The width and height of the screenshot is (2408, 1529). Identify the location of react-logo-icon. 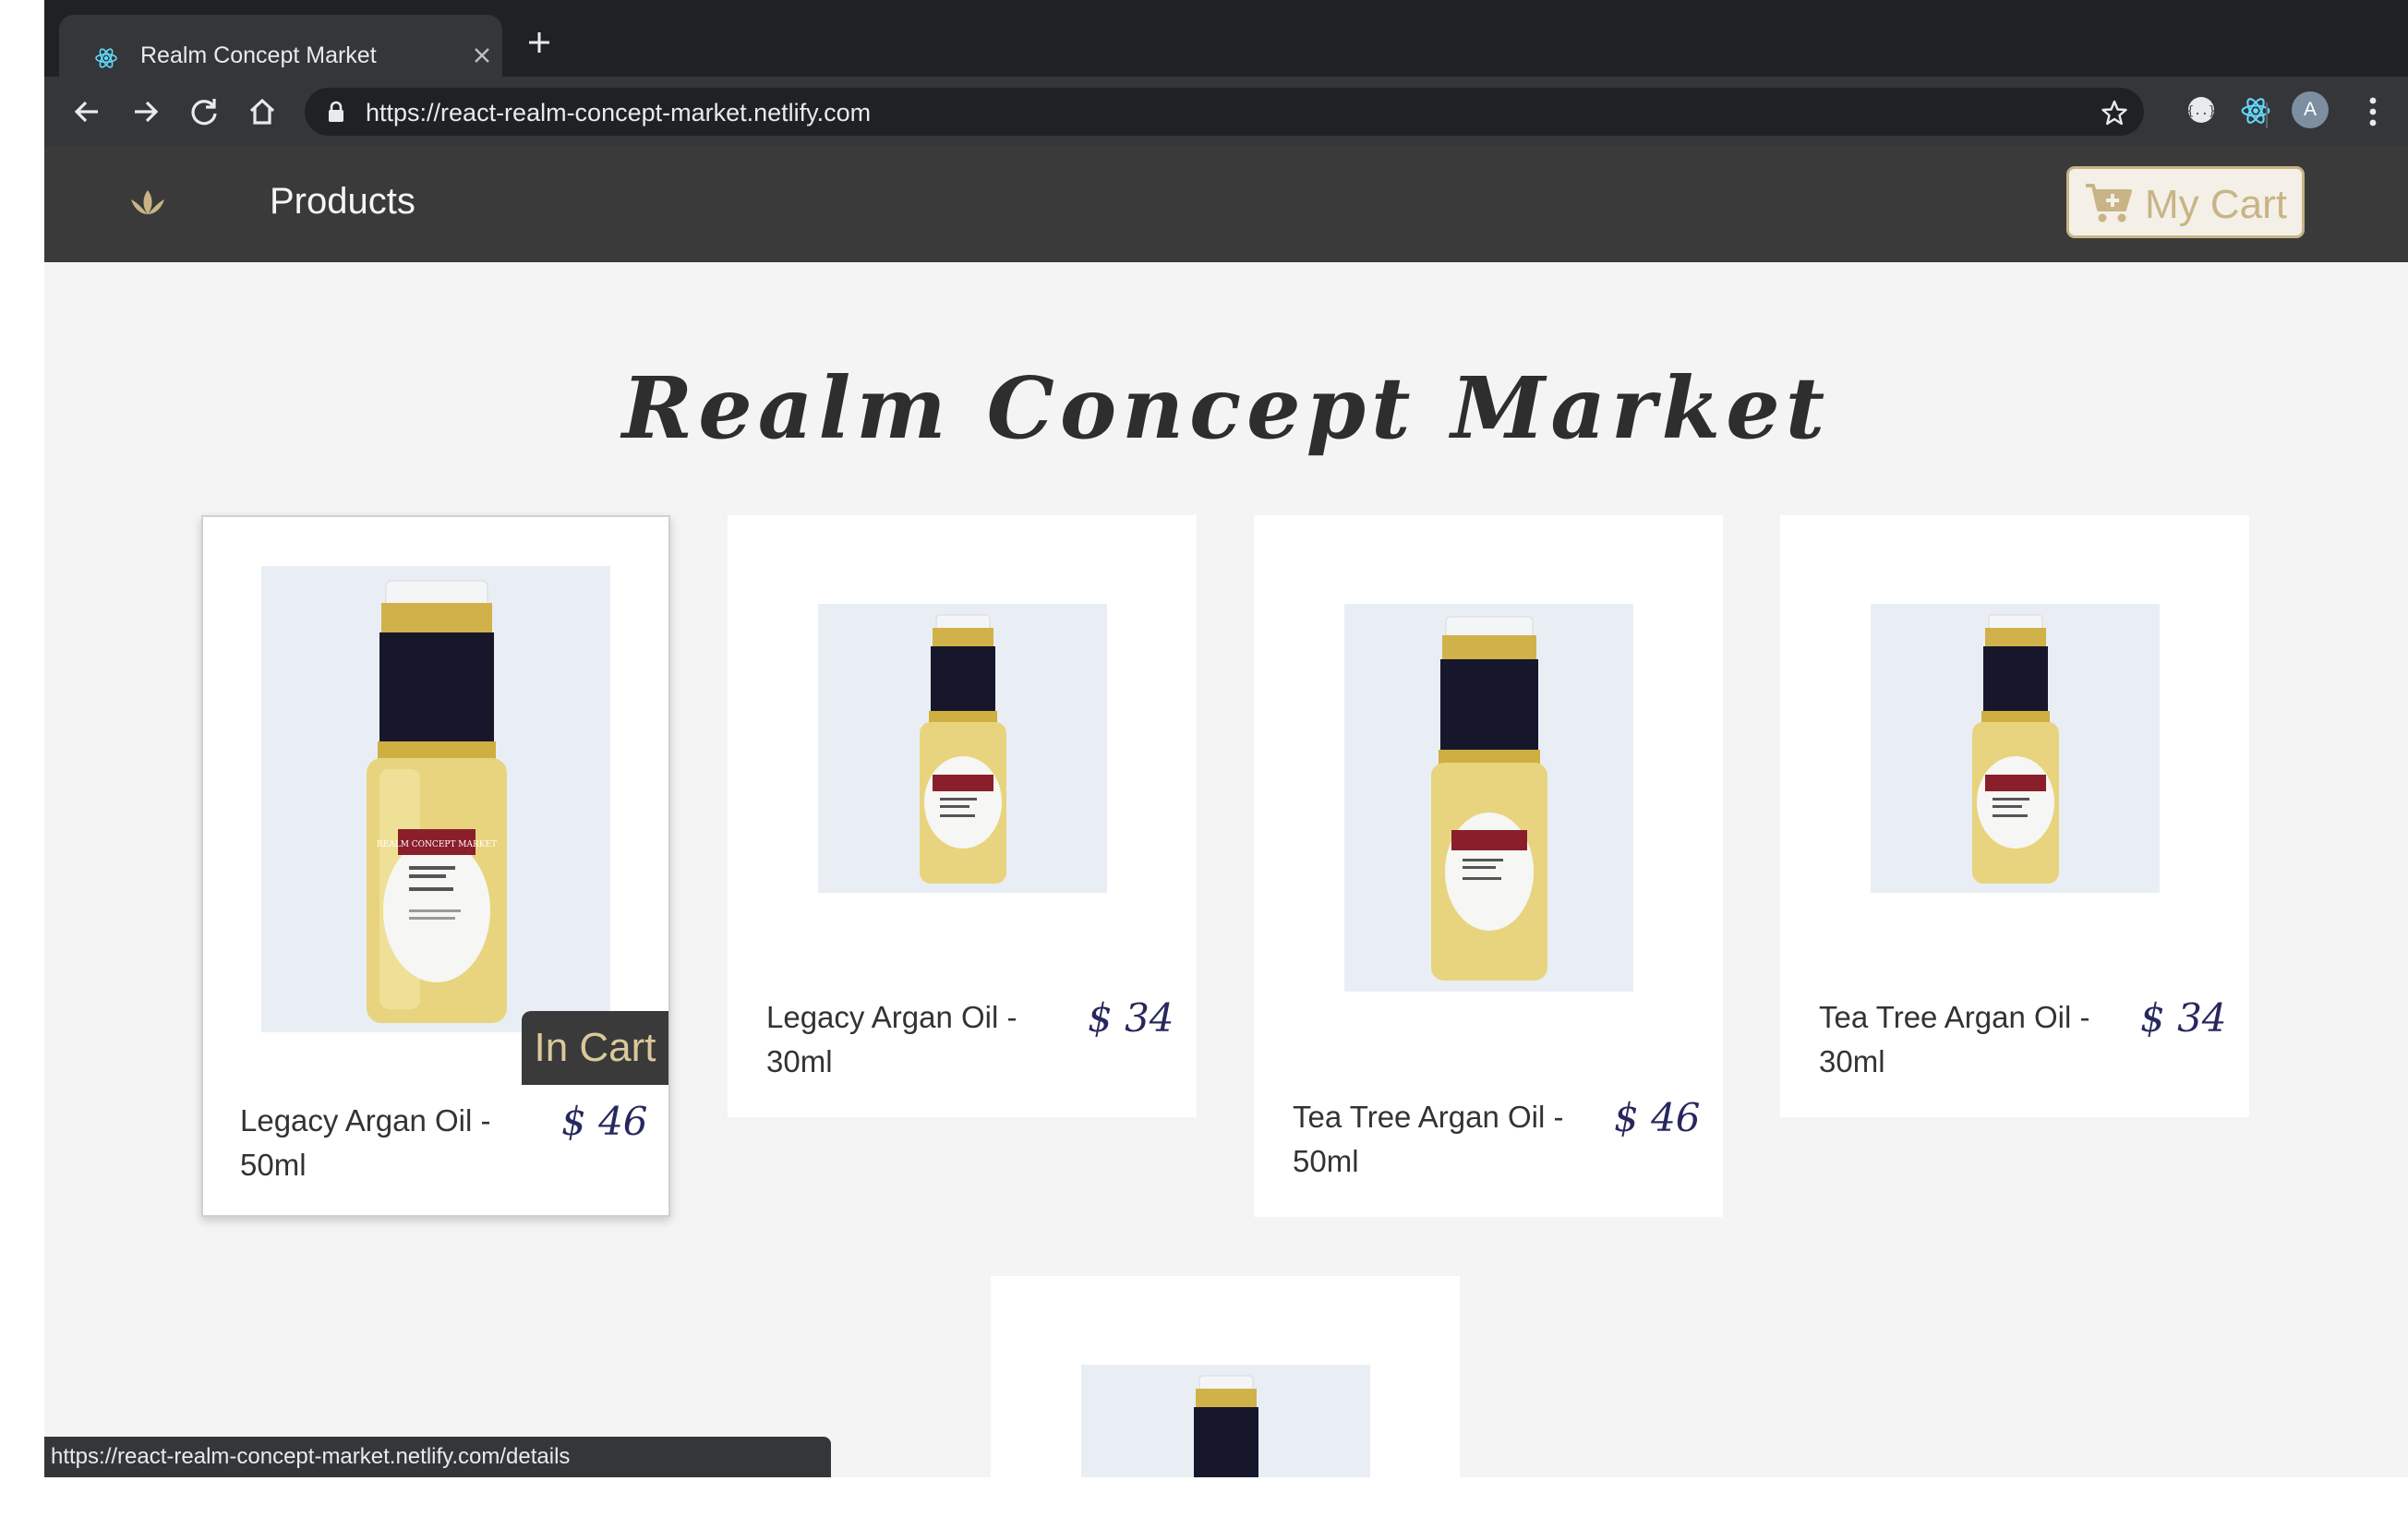
(106, 61).